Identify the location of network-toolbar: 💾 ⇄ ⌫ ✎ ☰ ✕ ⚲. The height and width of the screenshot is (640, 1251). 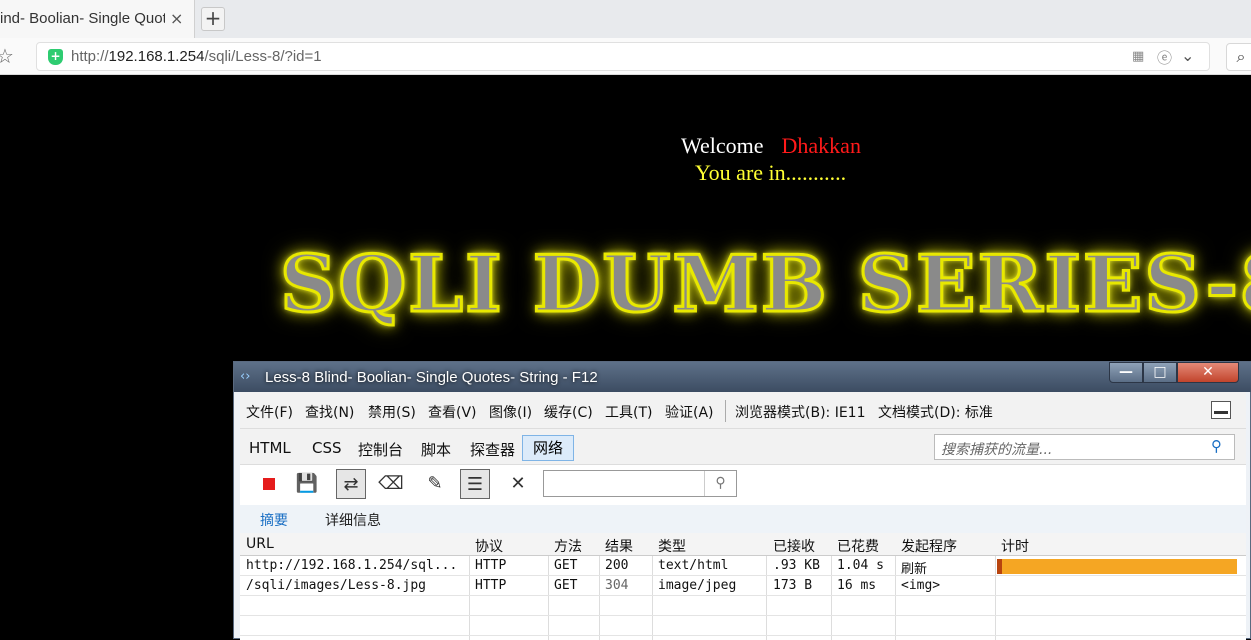
(743, 485).